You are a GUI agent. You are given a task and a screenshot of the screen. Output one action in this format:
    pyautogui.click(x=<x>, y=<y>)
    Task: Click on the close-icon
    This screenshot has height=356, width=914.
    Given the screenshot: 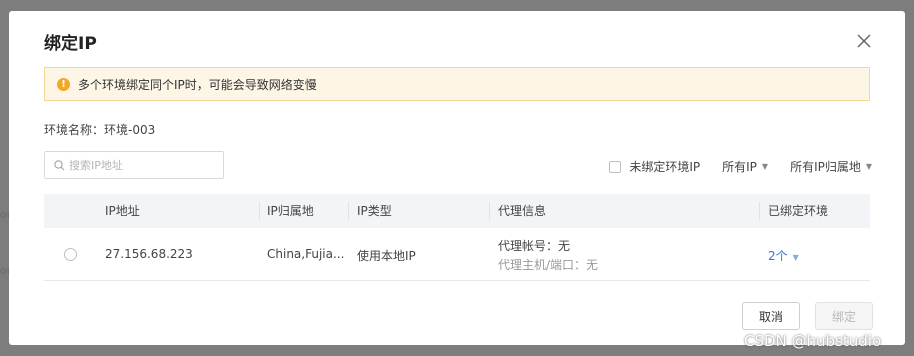 What is the action you would take?
    pyautogui.click(x=864, y=41)
    